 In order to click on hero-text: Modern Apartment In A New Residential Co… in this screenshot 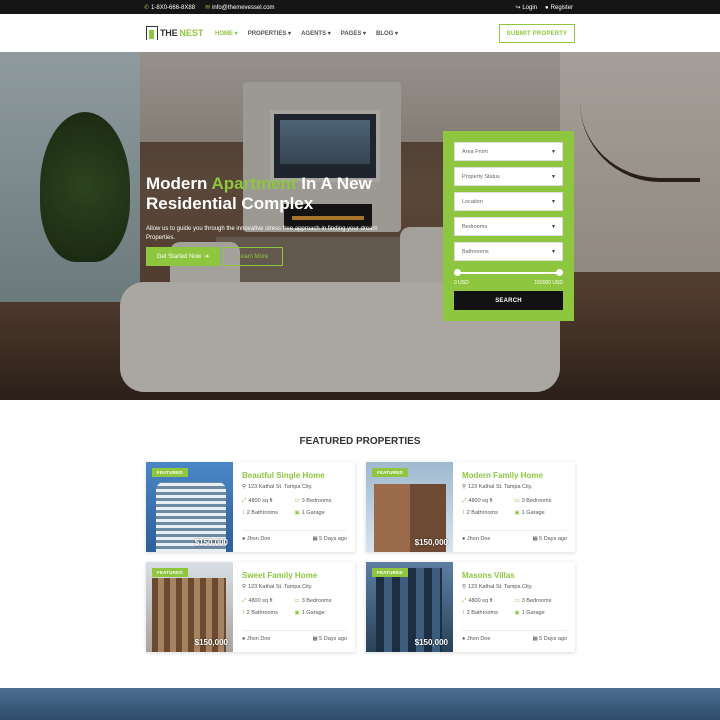, I will do `click(266, 208)`.